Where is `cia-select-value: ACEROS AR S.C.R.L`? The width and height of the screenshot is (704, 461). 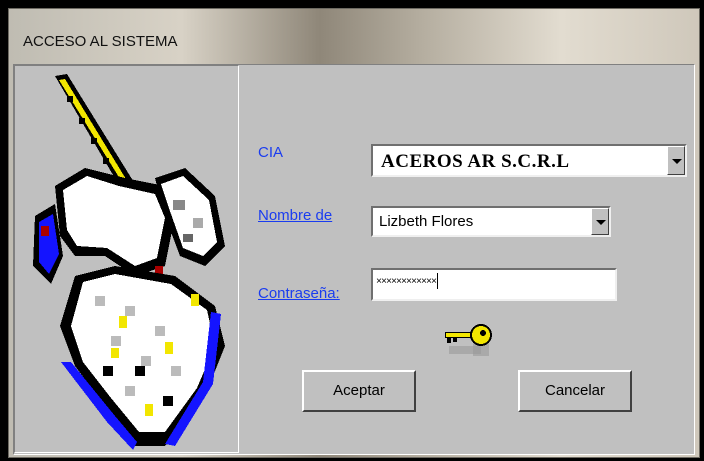
cia-select-value: ACEROS AR S.C.R.L is located at coordinates (475, 161).